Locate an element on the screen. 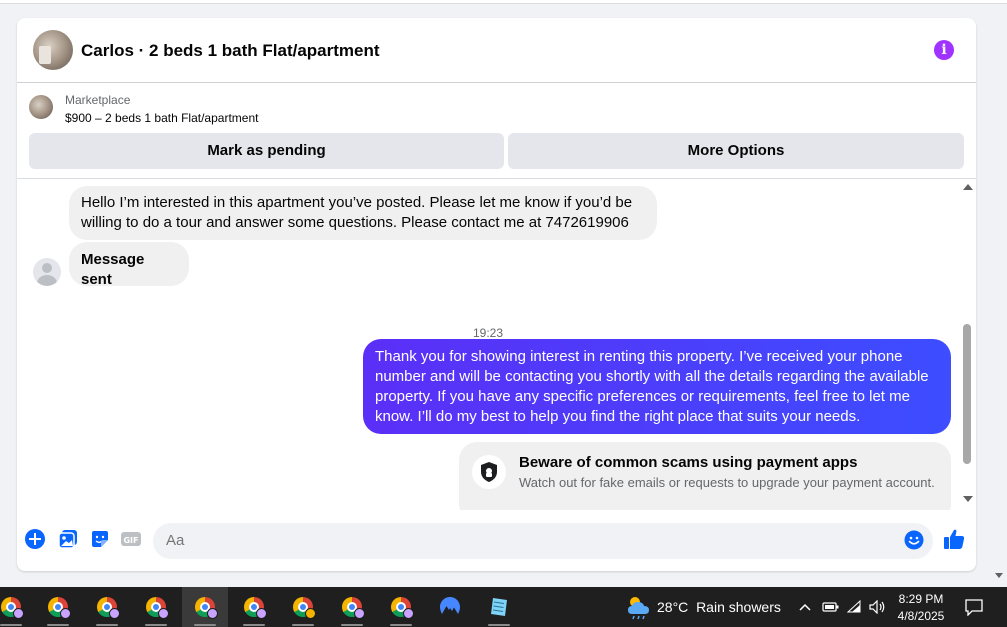 This screenshot has height=627, width=1007. notification-icon is located at coordinates (974, 607).